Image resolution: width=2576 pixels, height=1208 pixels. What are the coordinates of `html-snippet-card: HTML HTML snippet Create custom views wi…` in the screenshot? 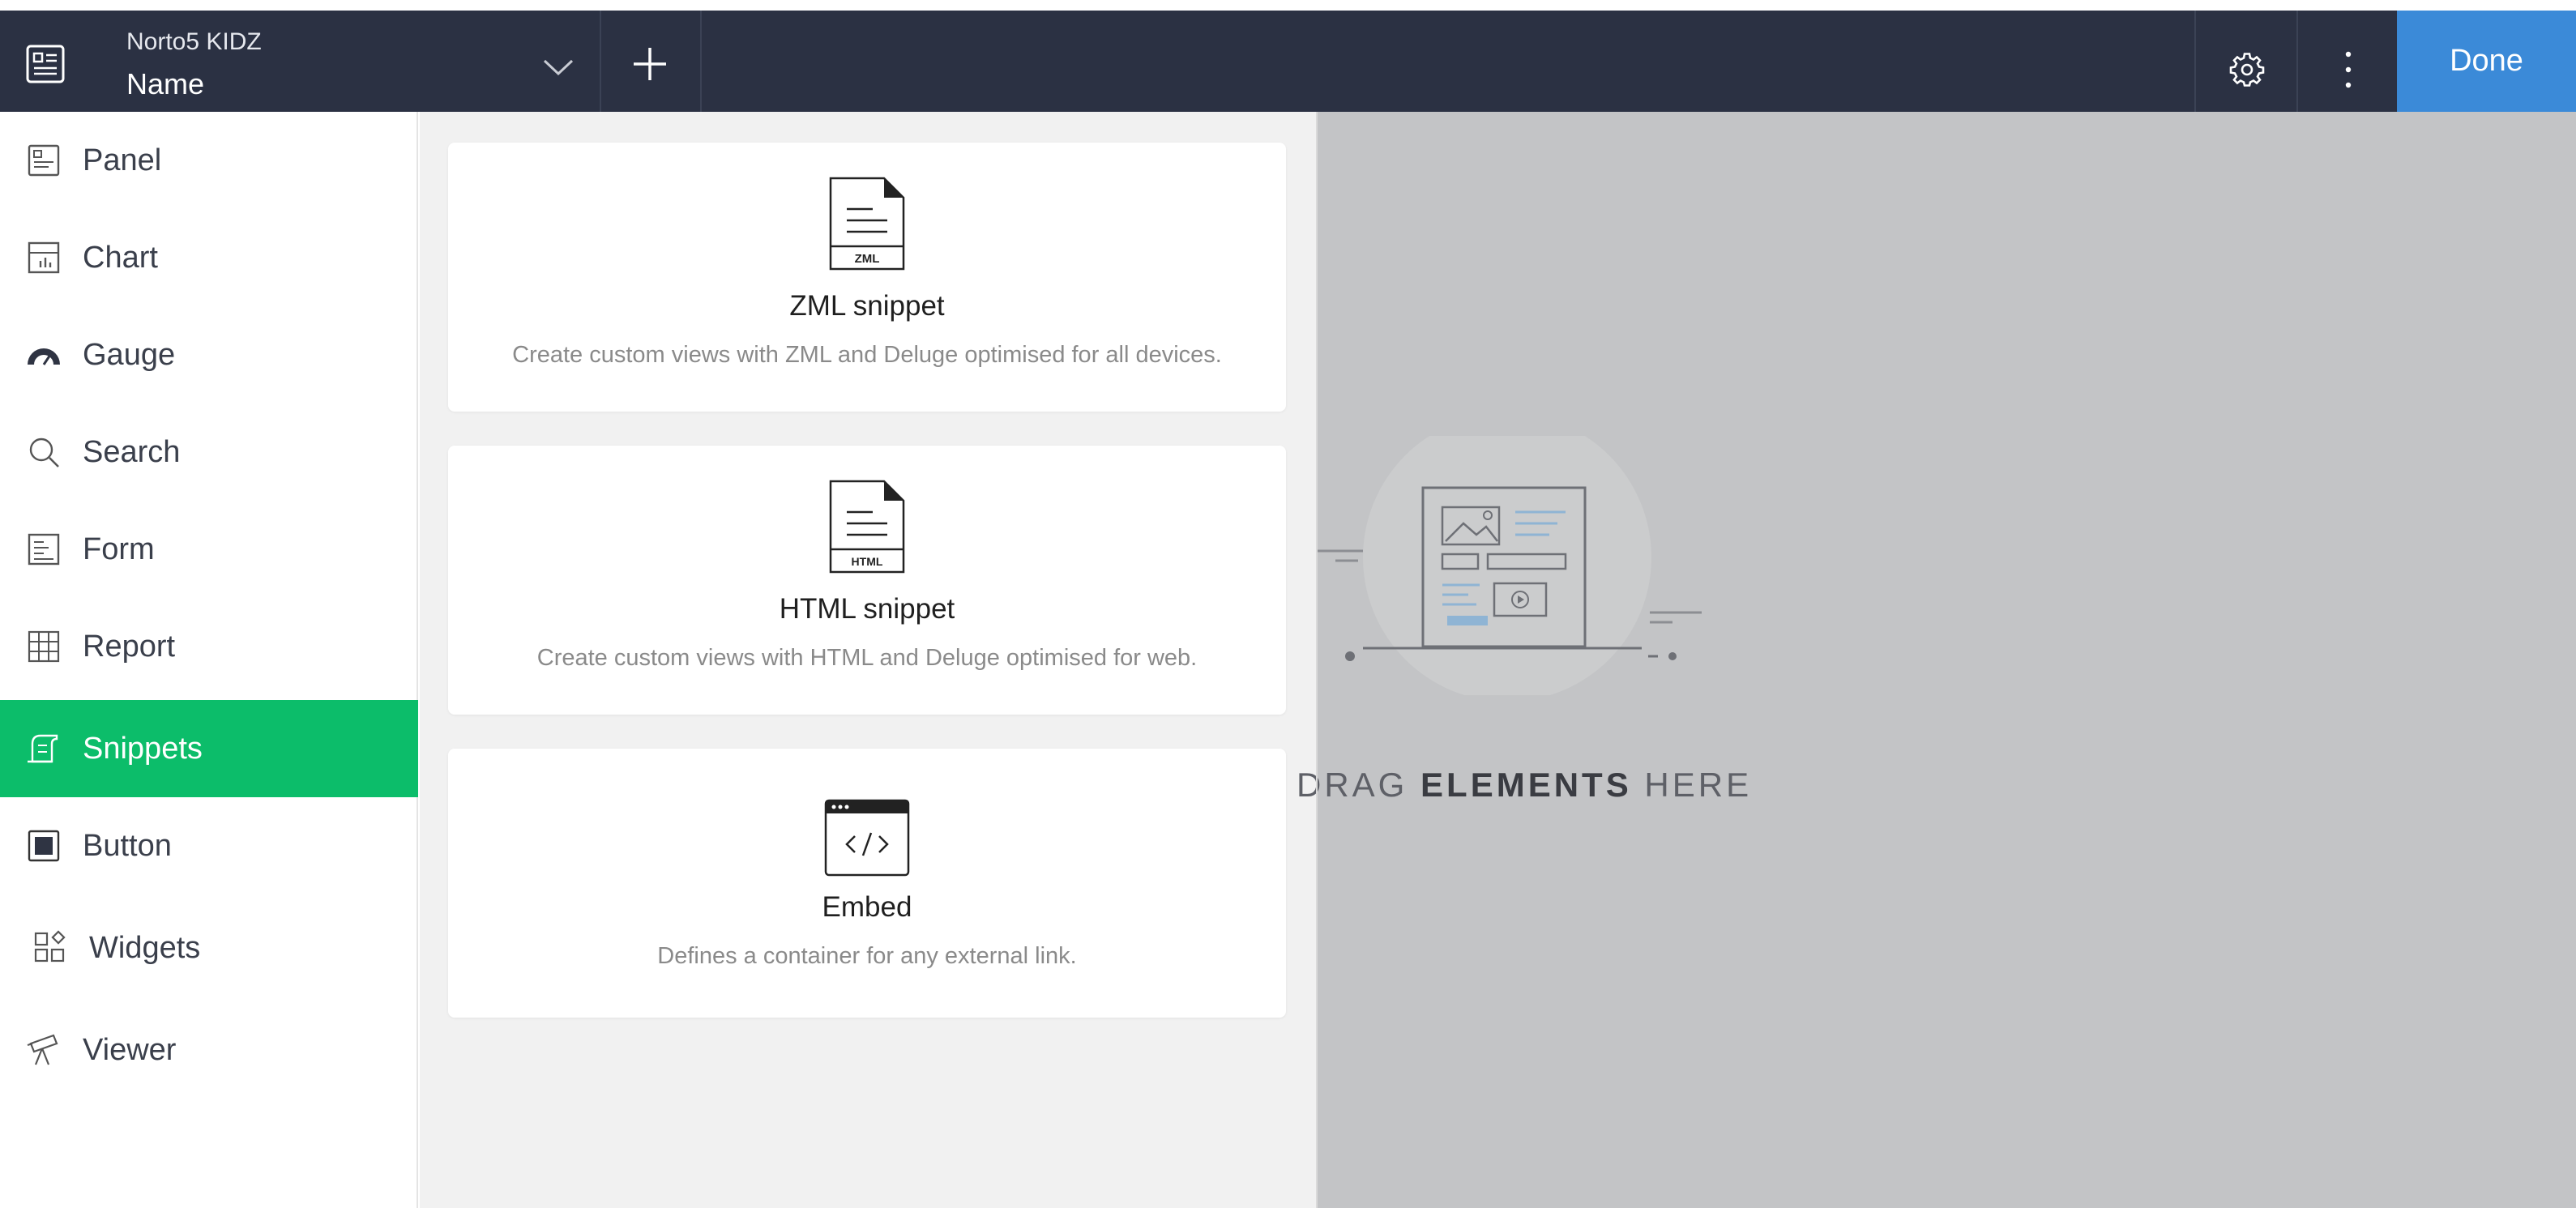 It's located at (867, 580).